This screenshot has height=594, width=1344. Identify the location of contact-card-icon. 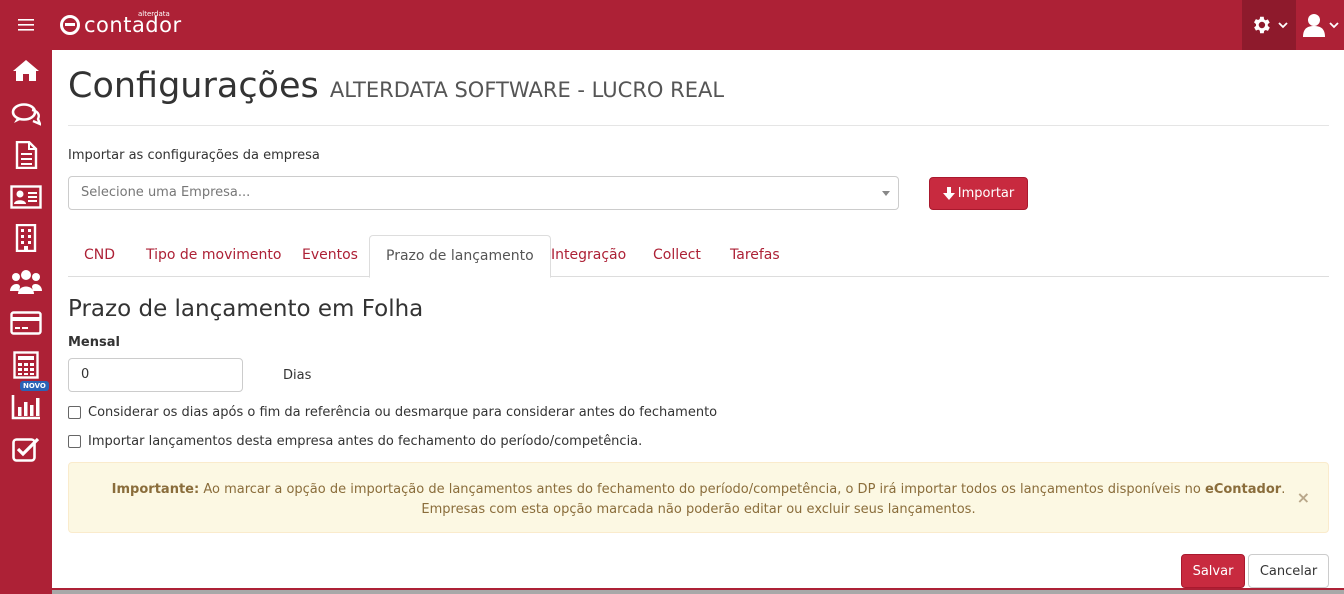
(26, 197).